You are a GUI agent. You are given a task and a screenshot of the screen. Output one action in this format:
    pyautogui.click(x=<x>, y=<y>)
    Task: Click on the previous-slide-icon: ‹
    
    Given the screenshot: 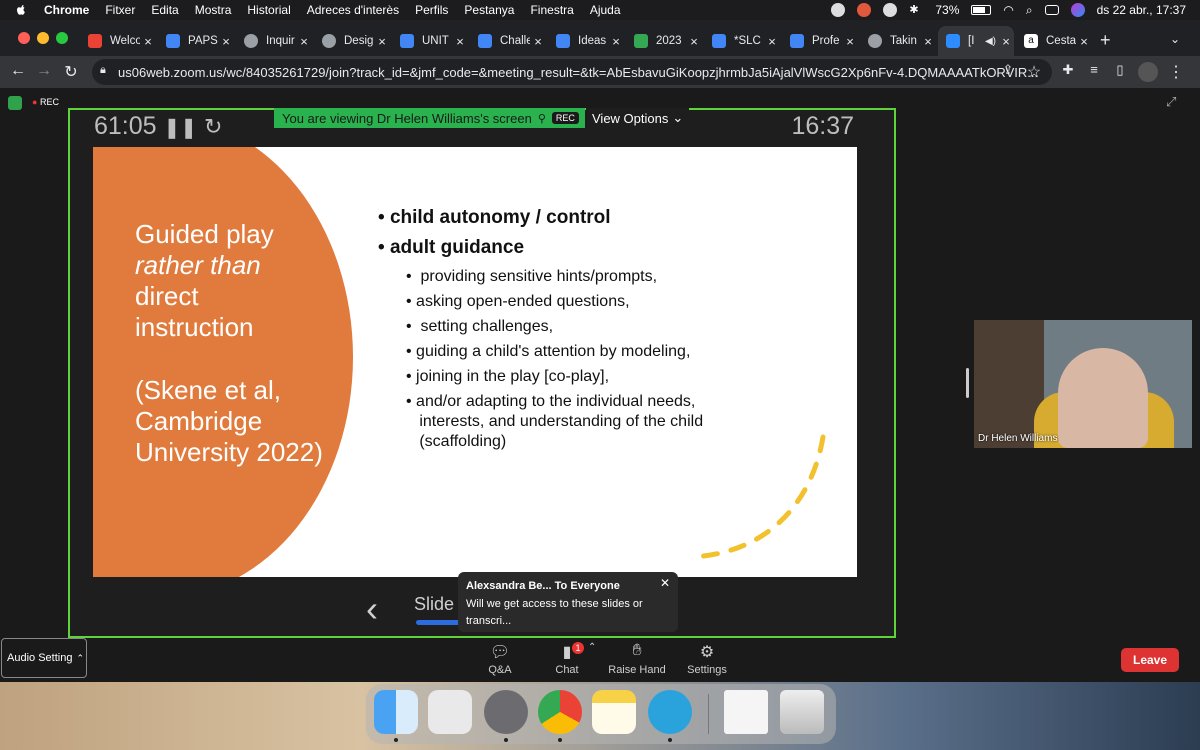 What is the action you would take?
    pyautogui.click(x=372, y=609)
    